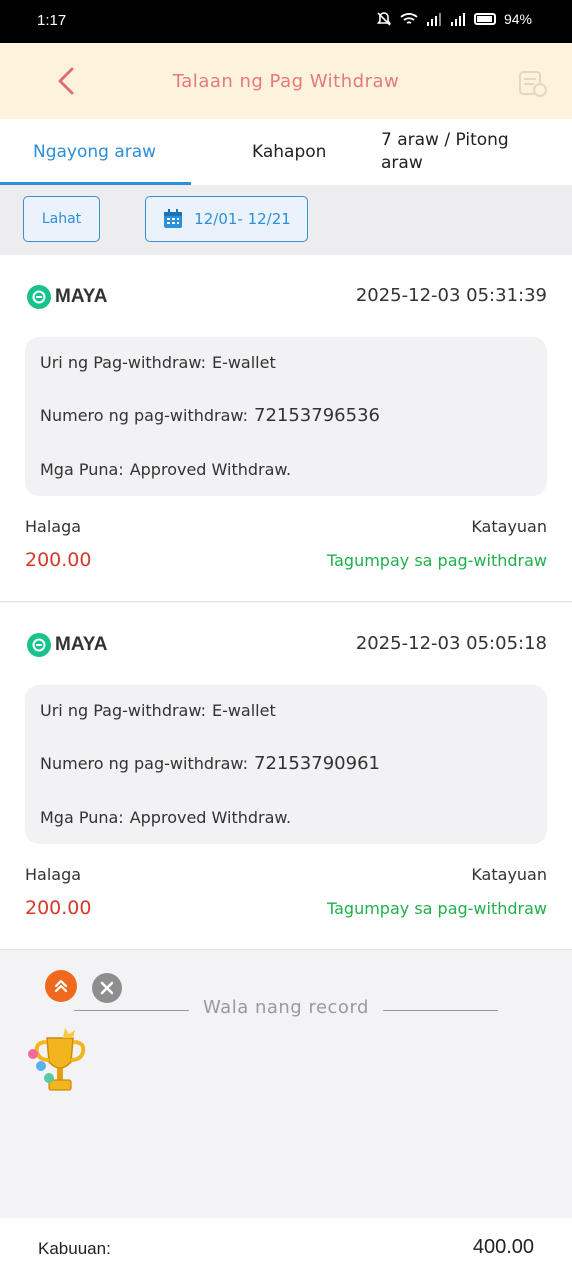 The image size is (572, 1280). I want to click on status-bar: 1:17 94%, so click(286, 21).